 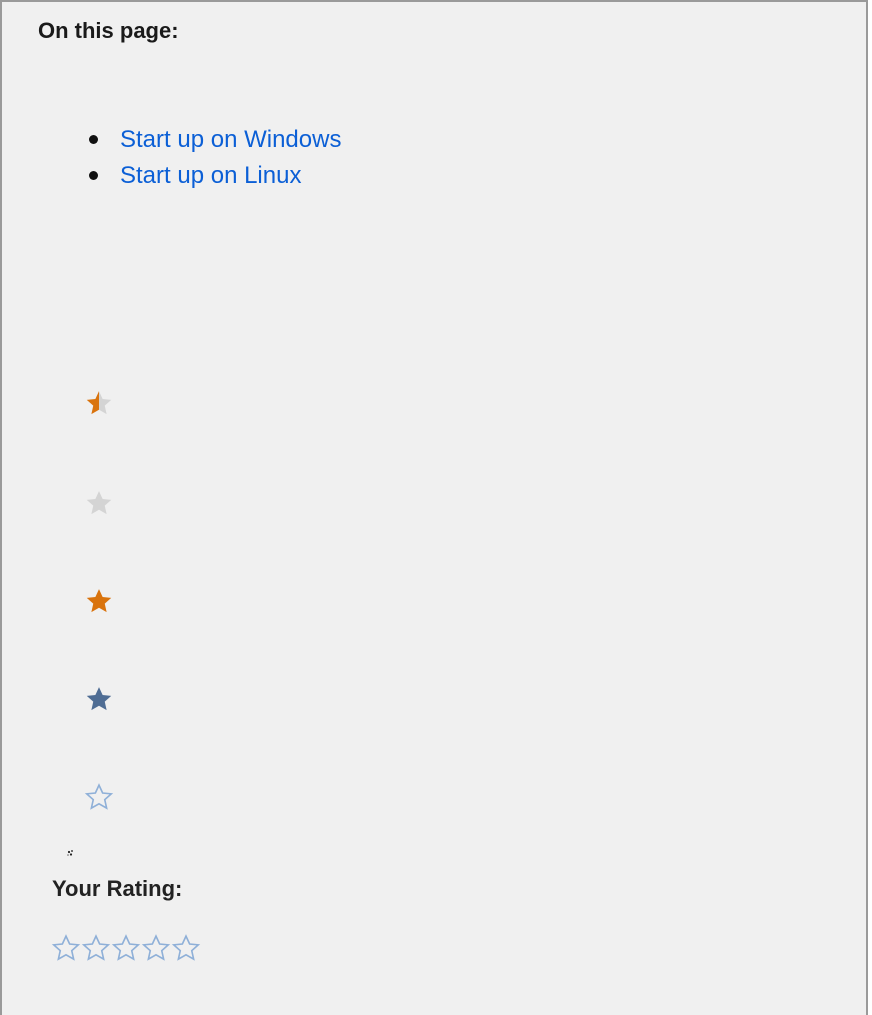 I want to click on star-blue-icon, so click(x=99, y=699).